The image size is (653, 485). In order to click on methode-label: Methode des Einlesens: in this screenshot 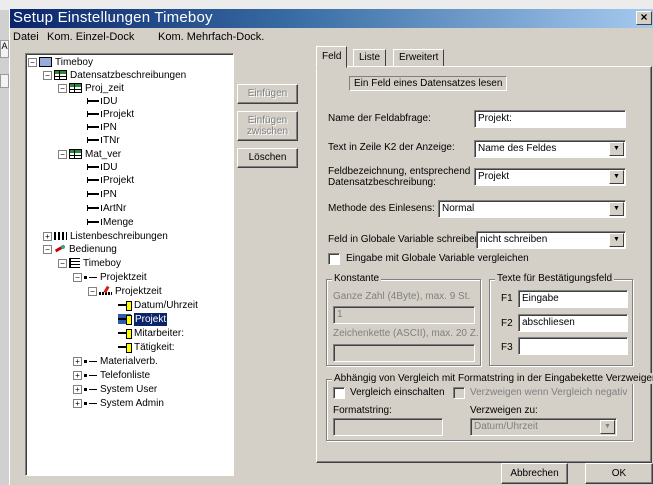, I will do `click(381, 208)`.